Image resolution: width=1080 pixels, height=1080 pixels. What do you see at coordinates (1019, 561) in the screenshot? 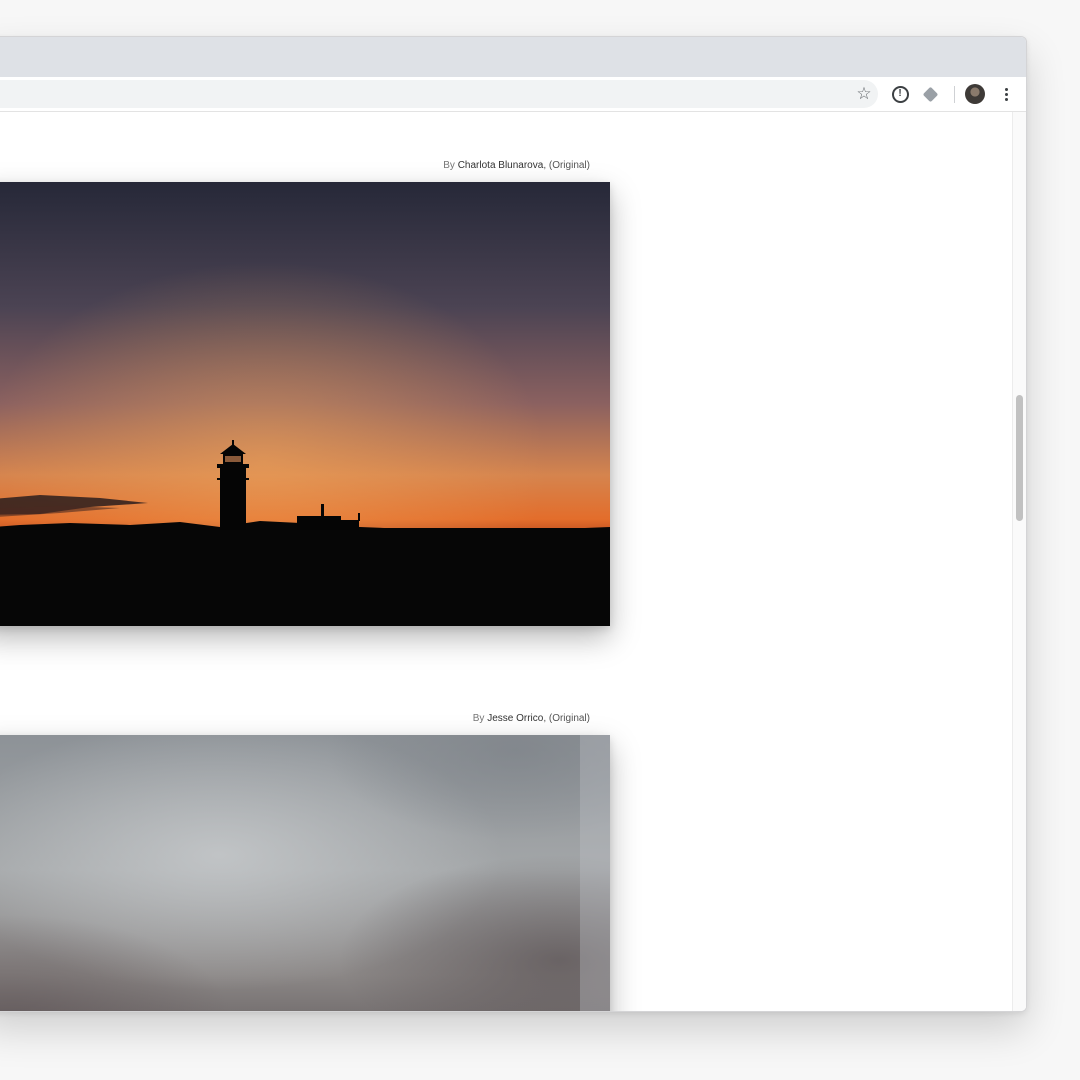
I see `vertical-scrollbar` at bounding box center [1019, 561].